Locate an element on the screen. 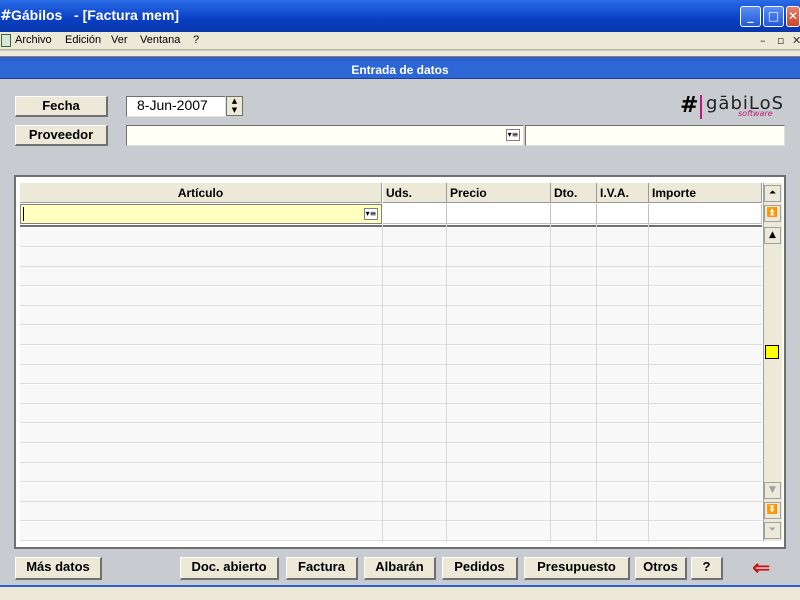 This screenshot has height=600, width=800. minimize-button: _ is located at coordinates (750, 16).